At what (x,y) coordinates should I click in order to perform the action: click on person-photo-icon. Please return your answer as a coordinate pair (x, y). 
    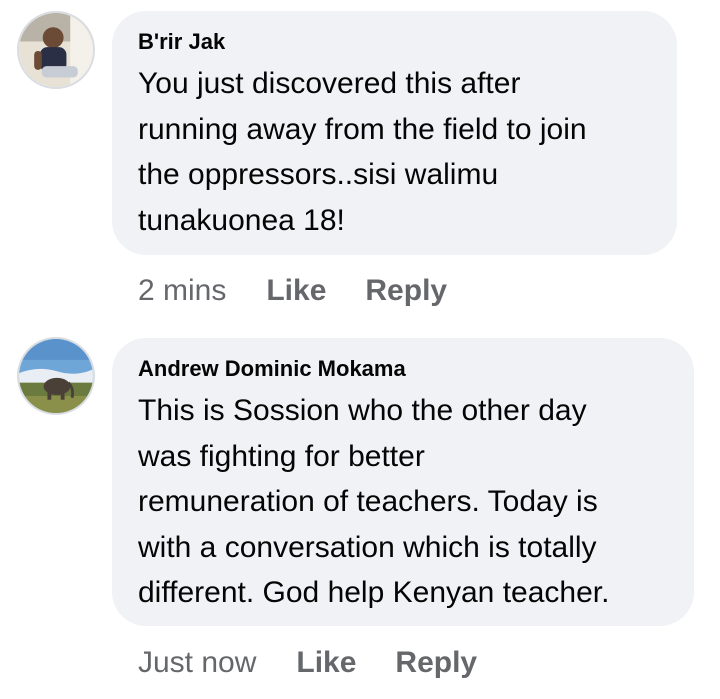
    Looking at the image, I should click on (56, 50).